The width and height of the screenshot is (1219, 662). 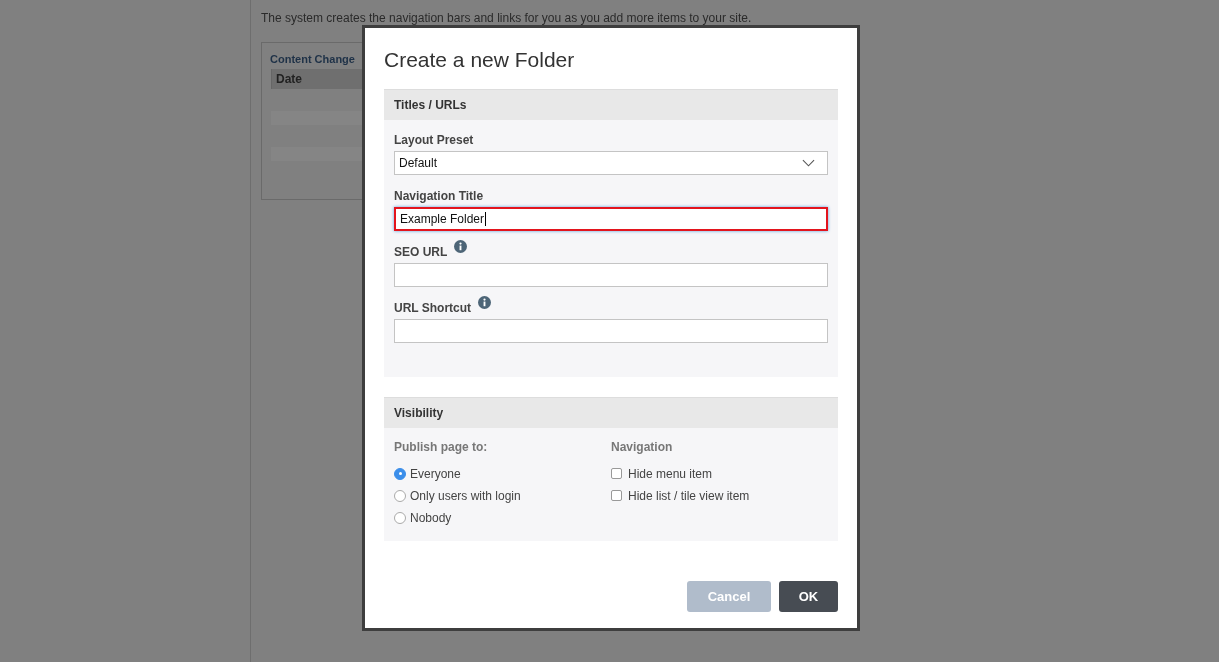 What do you see at coordinates (421, 252) in the screenshot?
I see `field-label: SEO URL` at bounding box center [421, 252].